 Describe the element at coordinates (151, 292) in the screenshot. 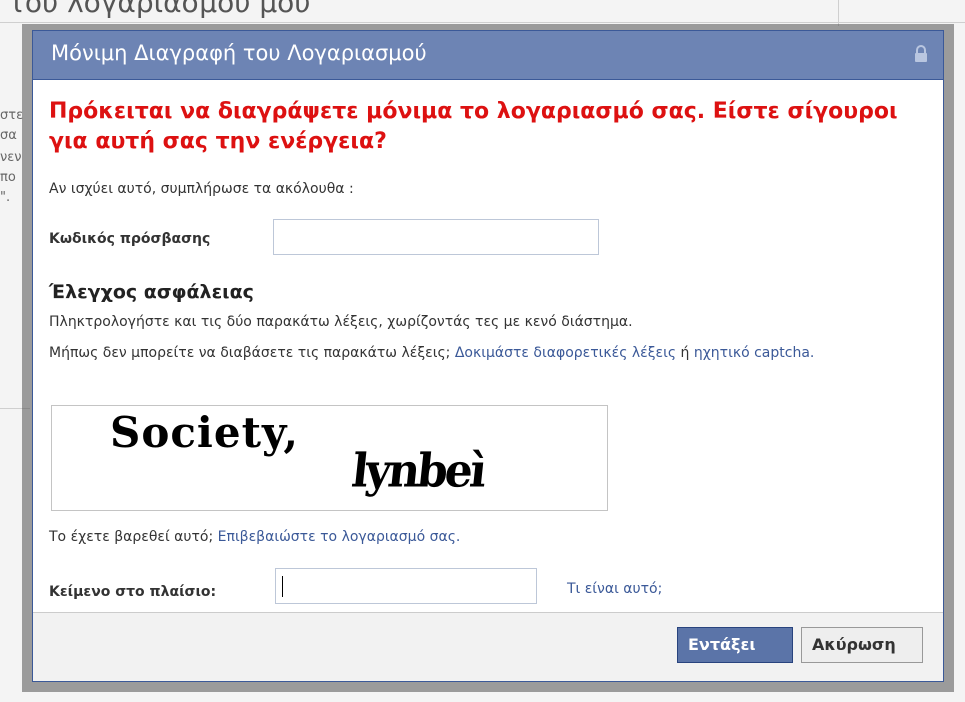

I see `security-check-heading: Έλεγχος ασφάλειας` at that location.